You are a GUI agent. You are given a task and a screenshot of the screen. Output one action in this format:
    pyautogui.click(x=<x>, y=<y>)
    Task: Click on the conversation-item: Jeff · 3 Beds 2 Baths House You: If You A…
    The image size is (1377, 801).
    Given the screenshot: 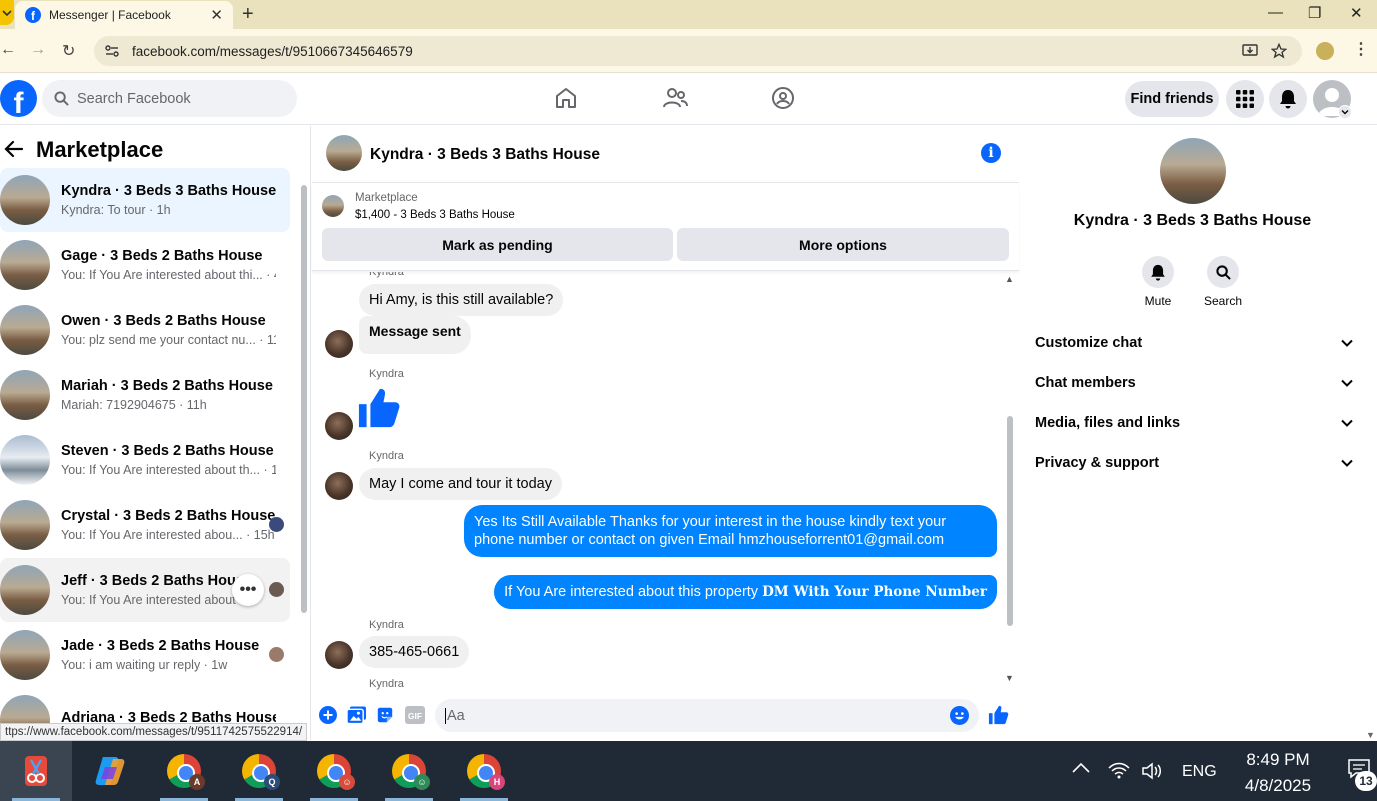 What is the action you would take?
    pyautogui.click(x=145, y=590)
    